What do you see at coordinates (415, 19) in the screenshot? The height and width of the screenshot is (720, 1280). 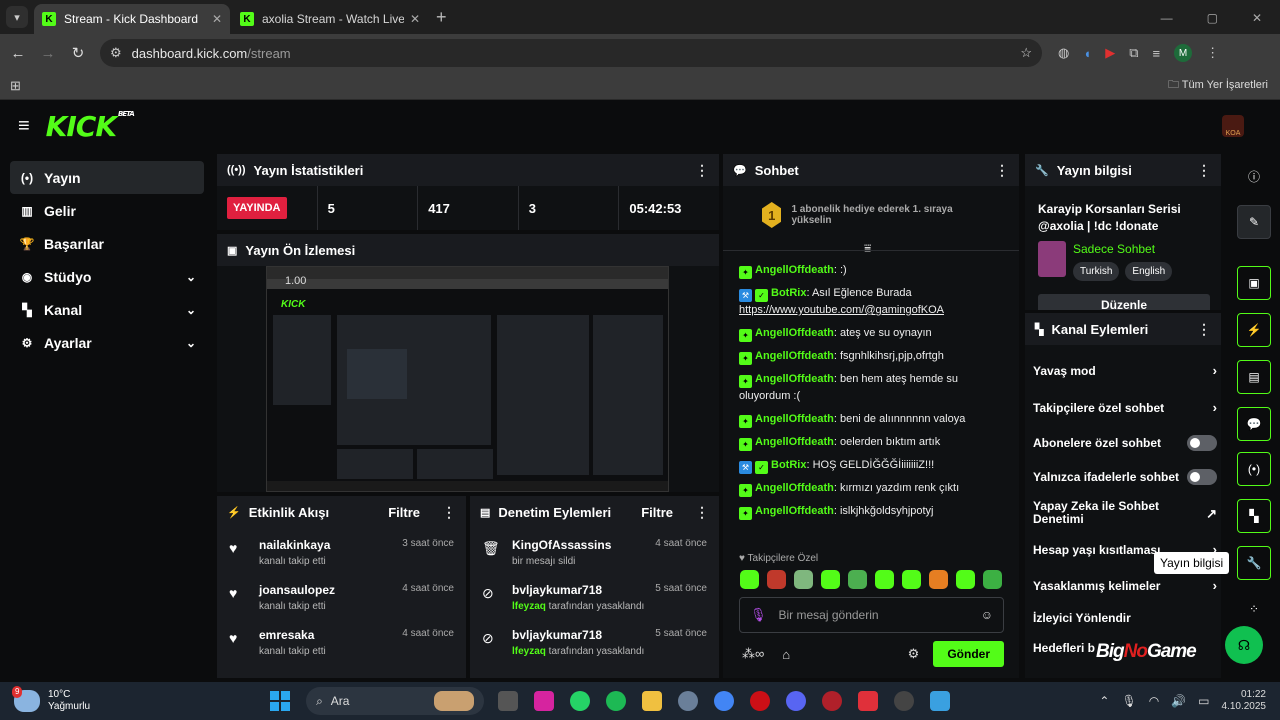 I see `close-tab-icon: ✕` at bounding box center [415, 19].